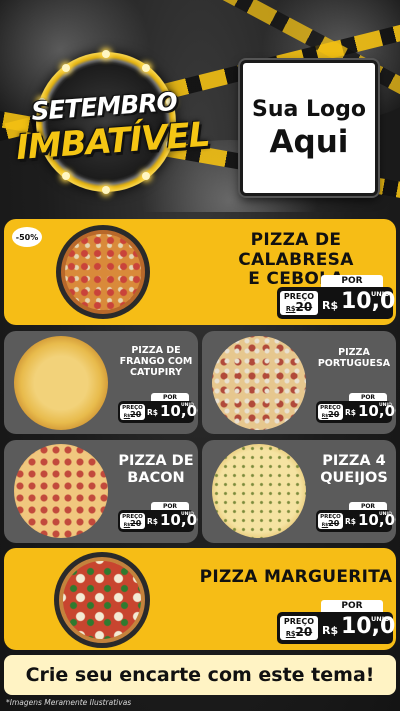  What do you see at coordinates (102, 600) in the screenshot?
I see `pizza-marguerita-image` at bounding box center [102, 600].